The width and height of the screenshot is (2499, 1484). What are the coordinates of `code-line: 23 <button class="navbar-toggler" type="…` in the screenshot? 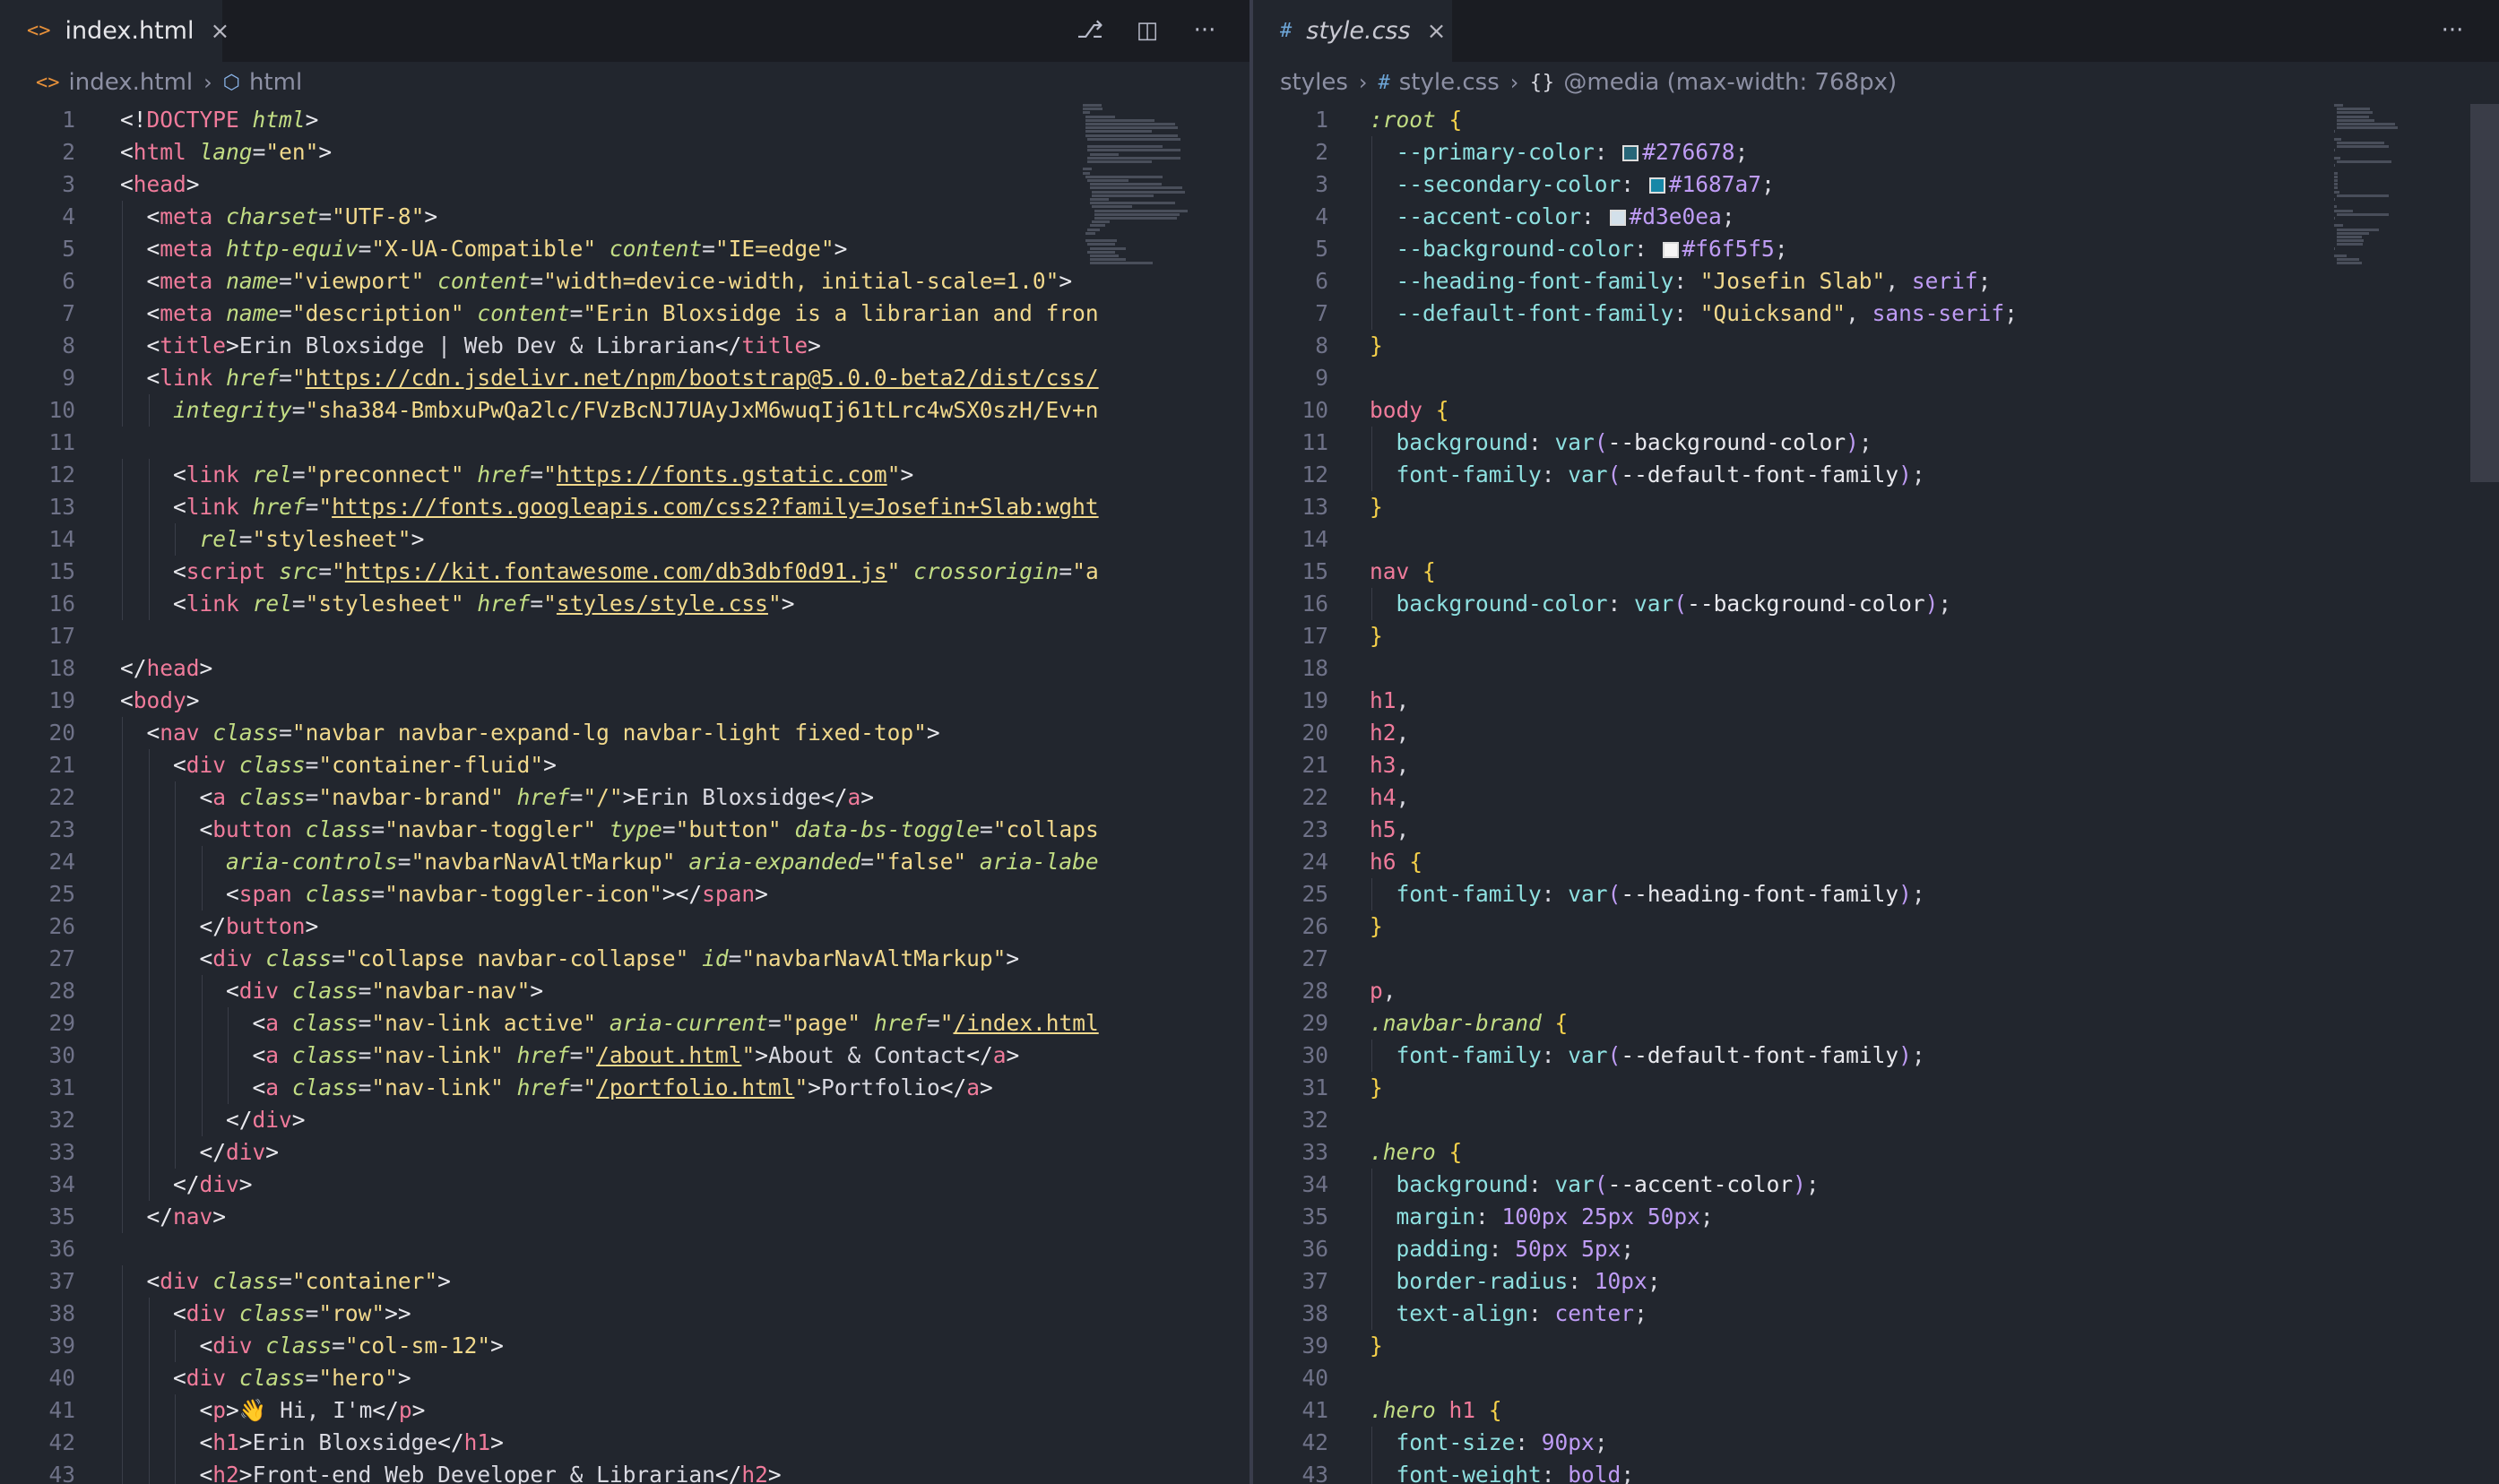 It's located at (625, 830).